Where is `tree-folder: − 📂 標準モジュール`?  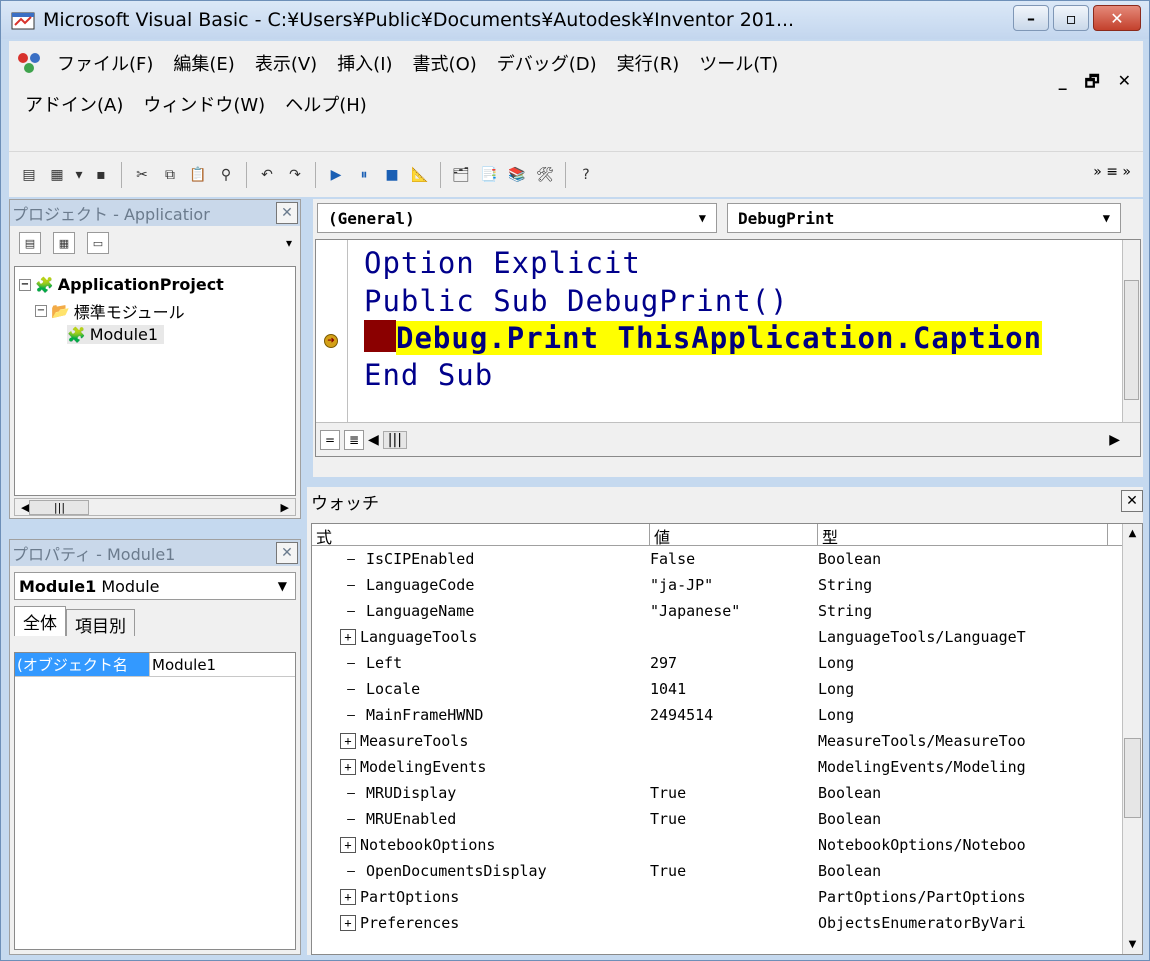
tree-folder: − 📂 標準モジュール is located at coordinates (110, 311).